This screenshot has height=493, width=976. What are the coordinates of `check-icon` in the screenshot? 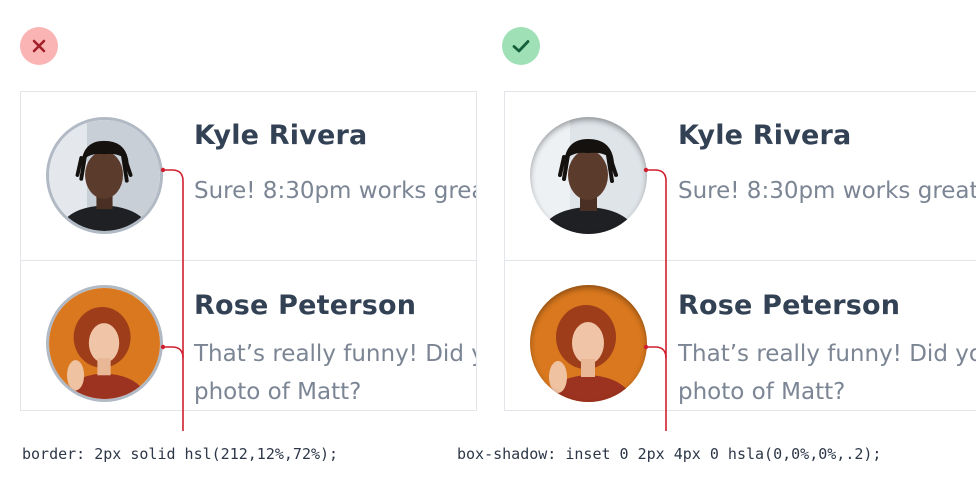 It's located at (521, 46).